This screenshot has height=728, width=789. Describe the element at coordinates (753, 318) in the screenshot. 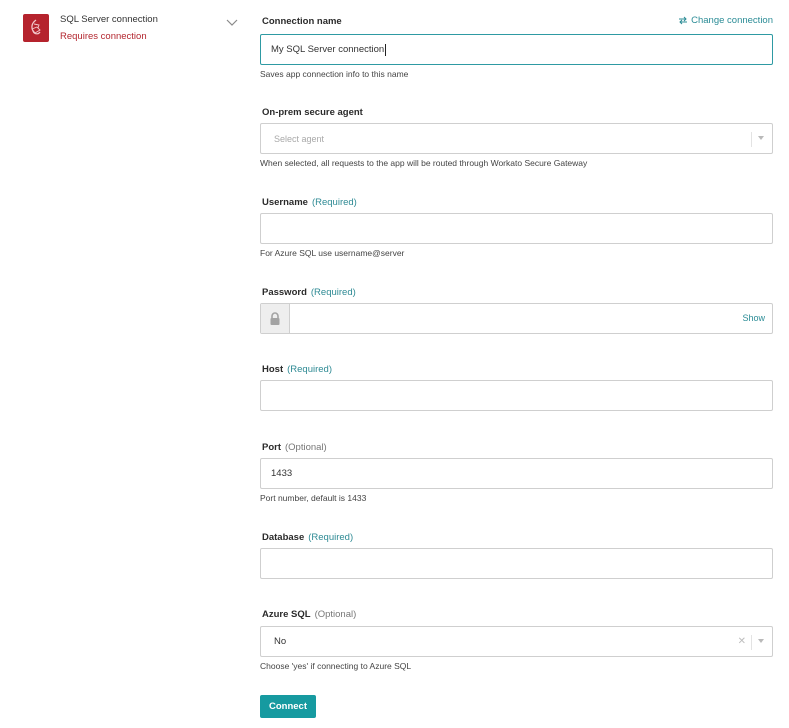

I see `show-password-link: Show` at that location.